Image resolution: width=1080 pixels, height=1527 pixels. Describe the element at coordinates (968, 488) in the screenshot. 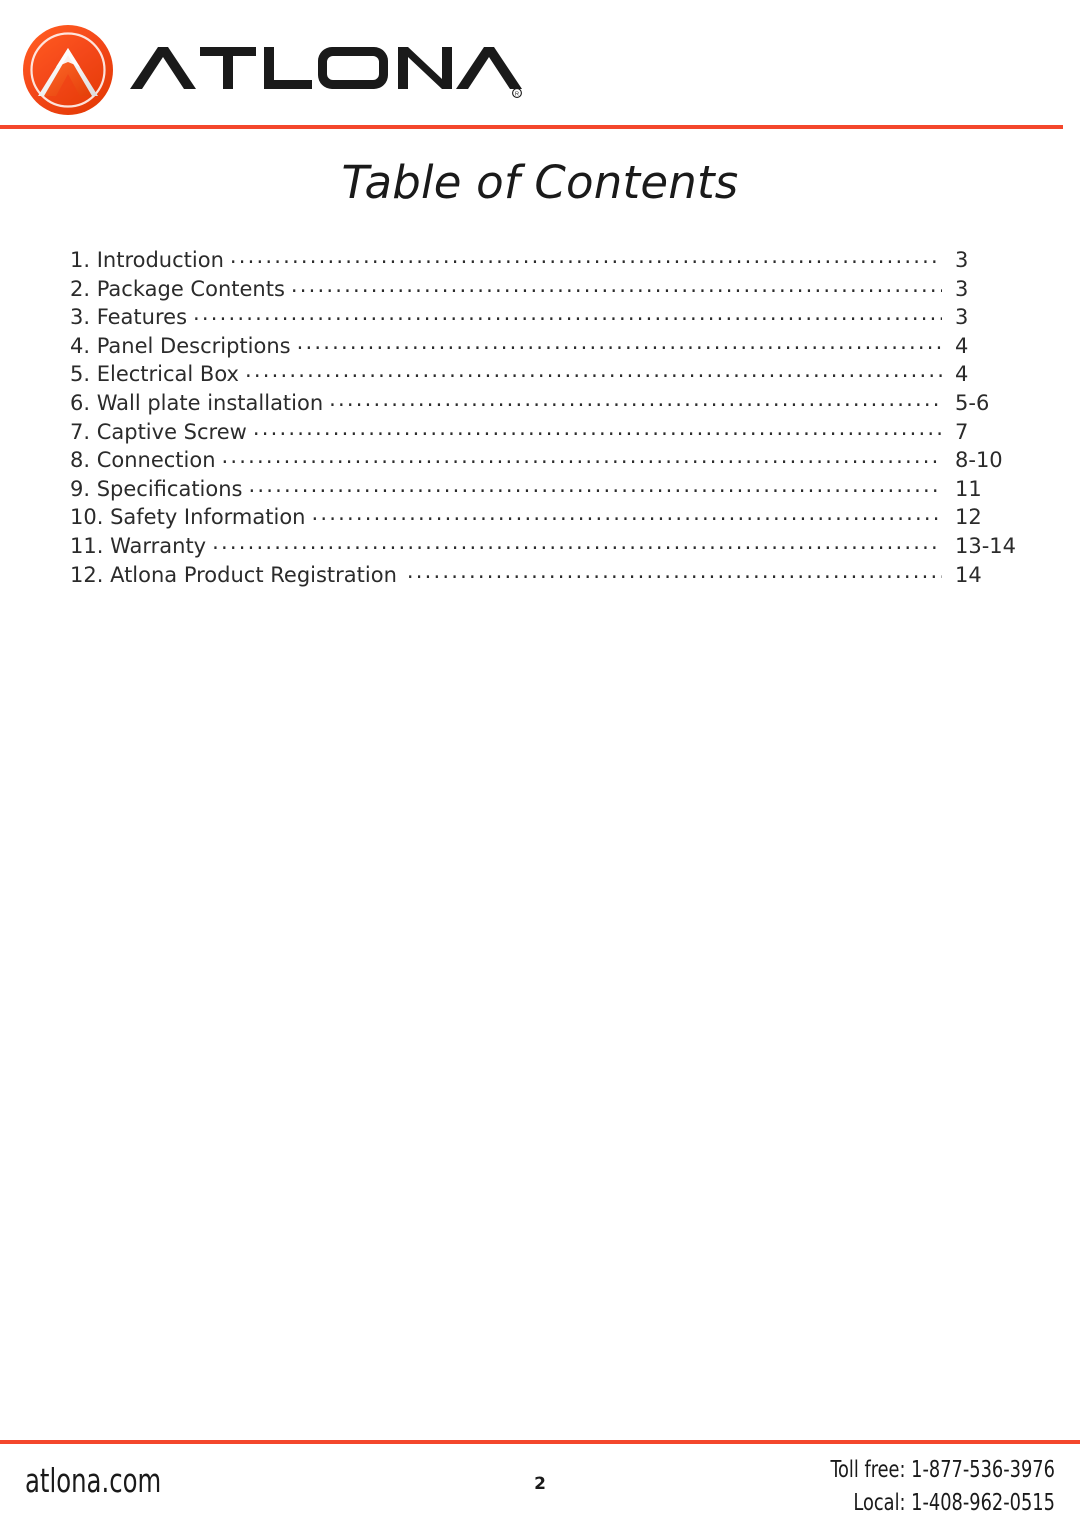

I see `toc-entry-page: 11` at that location.